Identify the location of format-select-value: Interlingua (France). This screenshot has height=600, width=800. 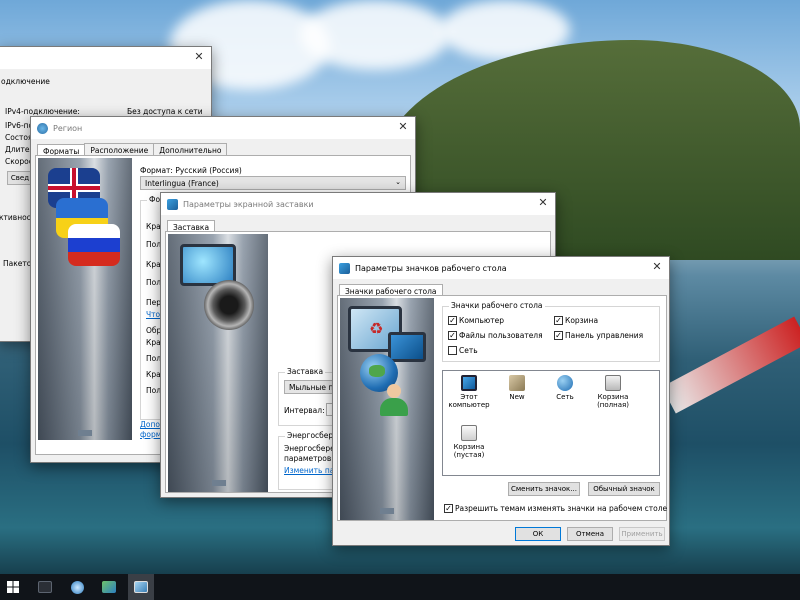
(182, 183).